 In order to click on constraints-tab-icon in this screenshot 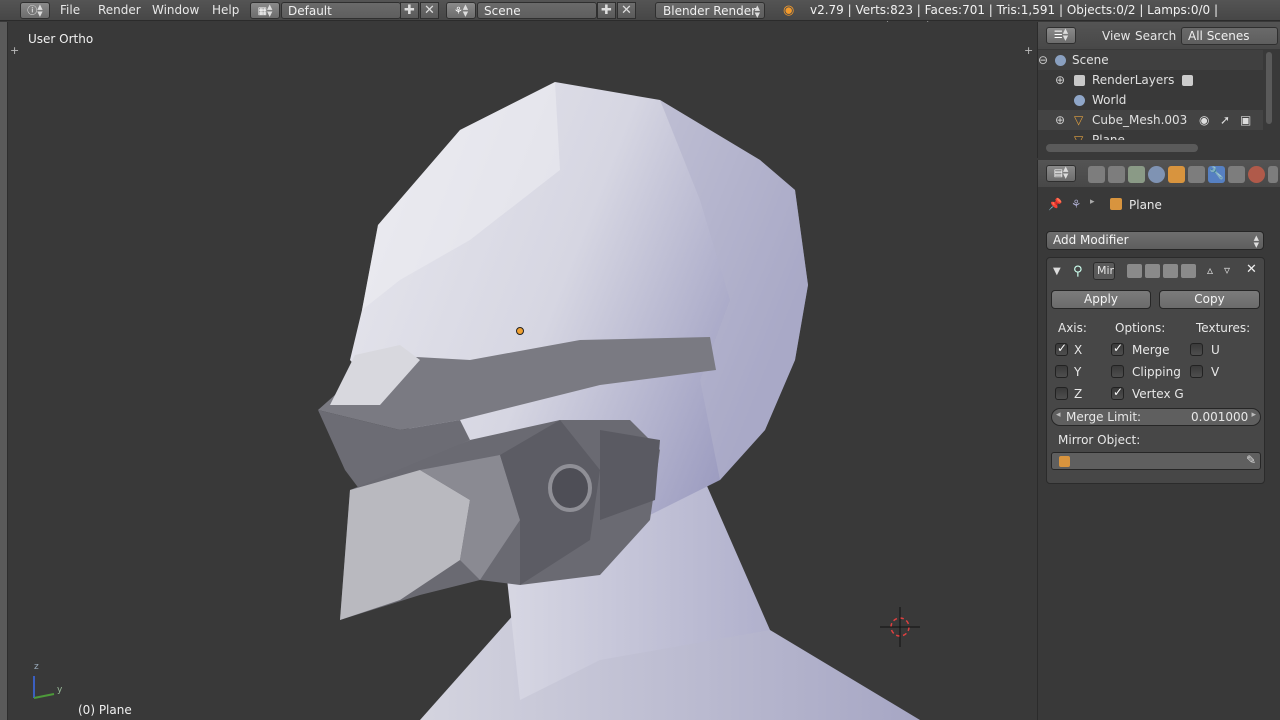, I will do `click(1196, 174)`.